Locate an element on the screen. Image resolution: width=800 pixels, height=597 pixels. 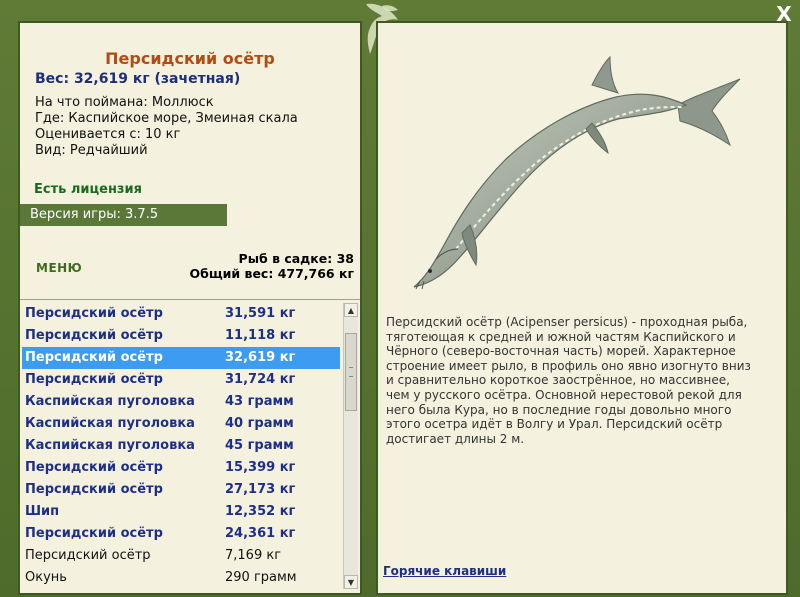
catch-fish-weight: 290 грамм is located at coordinates (261, 577).